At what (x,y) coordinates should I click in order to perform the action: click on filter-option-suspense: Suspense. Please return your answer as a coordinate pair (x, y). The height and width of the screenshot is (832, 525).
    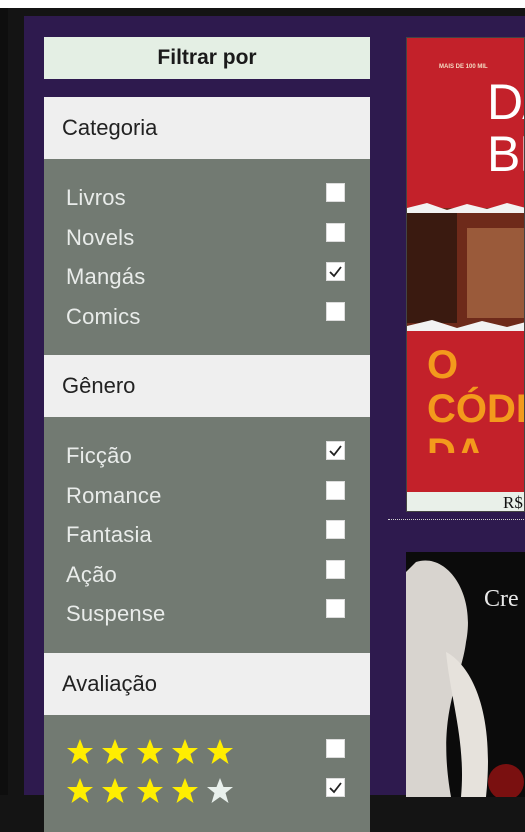
    Looking at the image, I should click on (207, 615).